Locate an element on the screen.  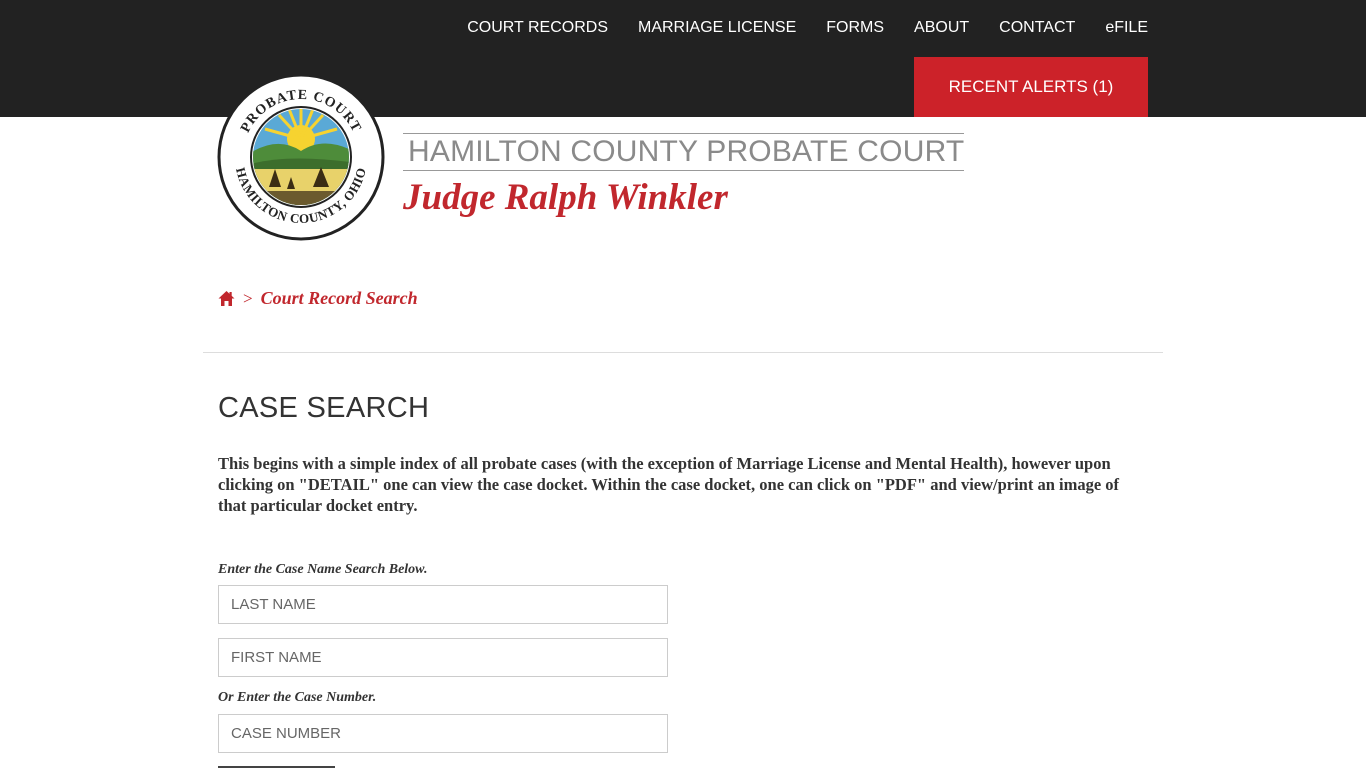
last-name-input is located at coordinates (443, 604).